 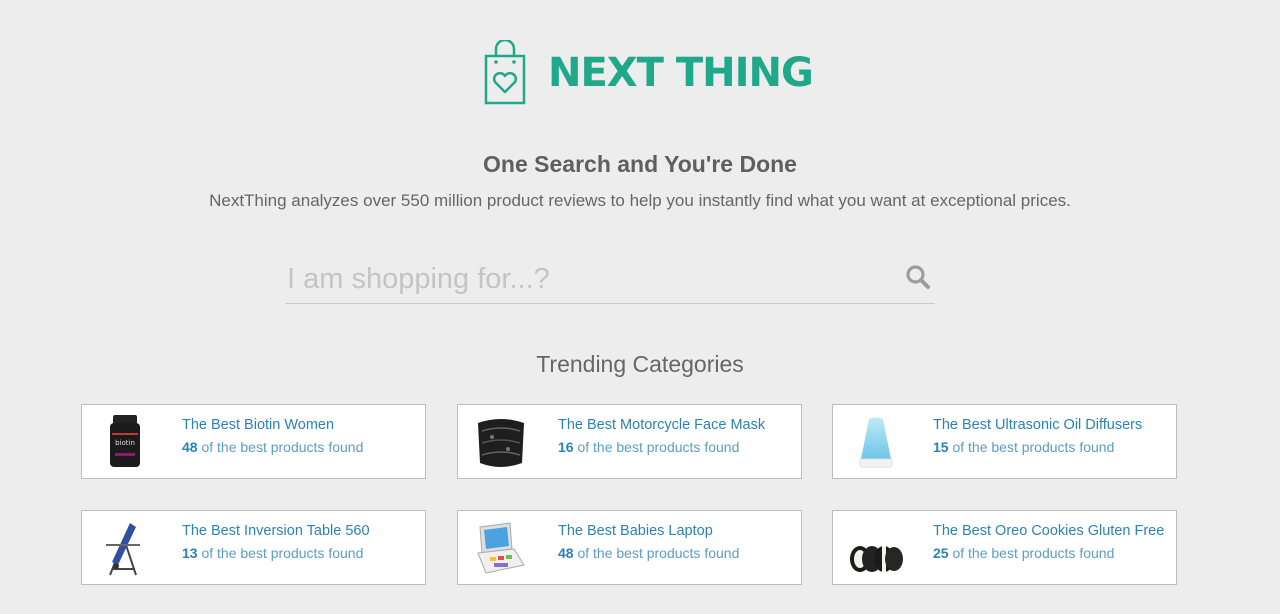 What do you see at coordinates (505, 72) in the screenshot?
I see `shopping-bag-heart-icon` at bounding box center [505, 72].